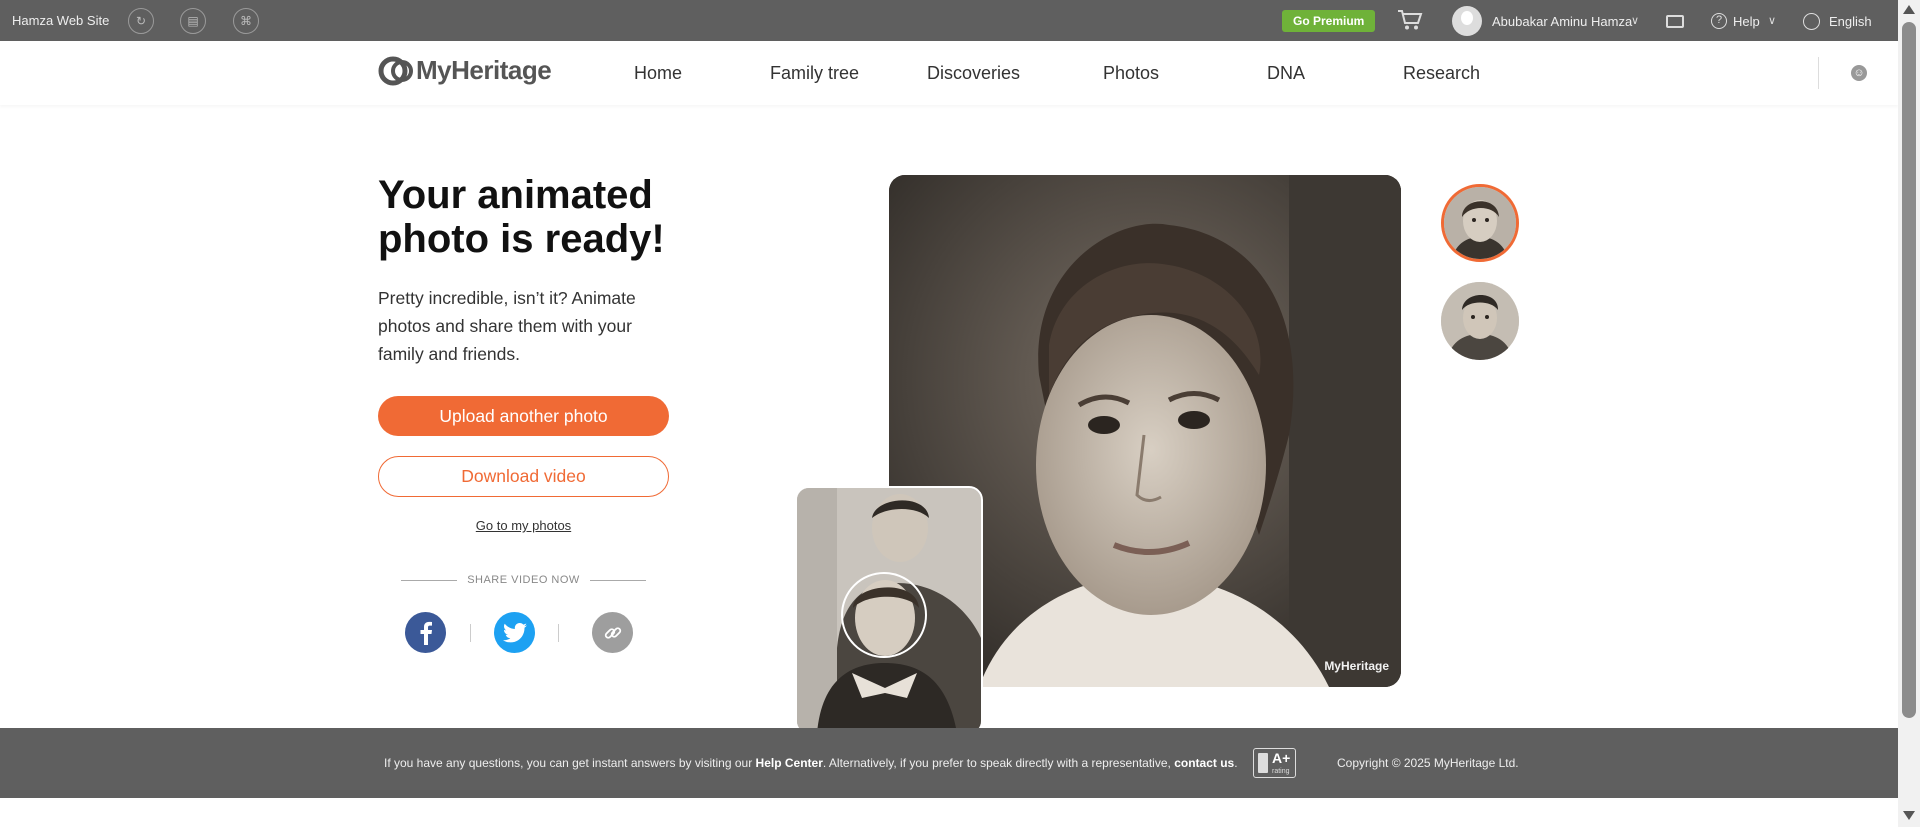 Image resolution: width=1920 pixels, height=827 pixels. Describe the element at coordinates (1467, 21) in the screenshot. I see `user-avatar` at that location.